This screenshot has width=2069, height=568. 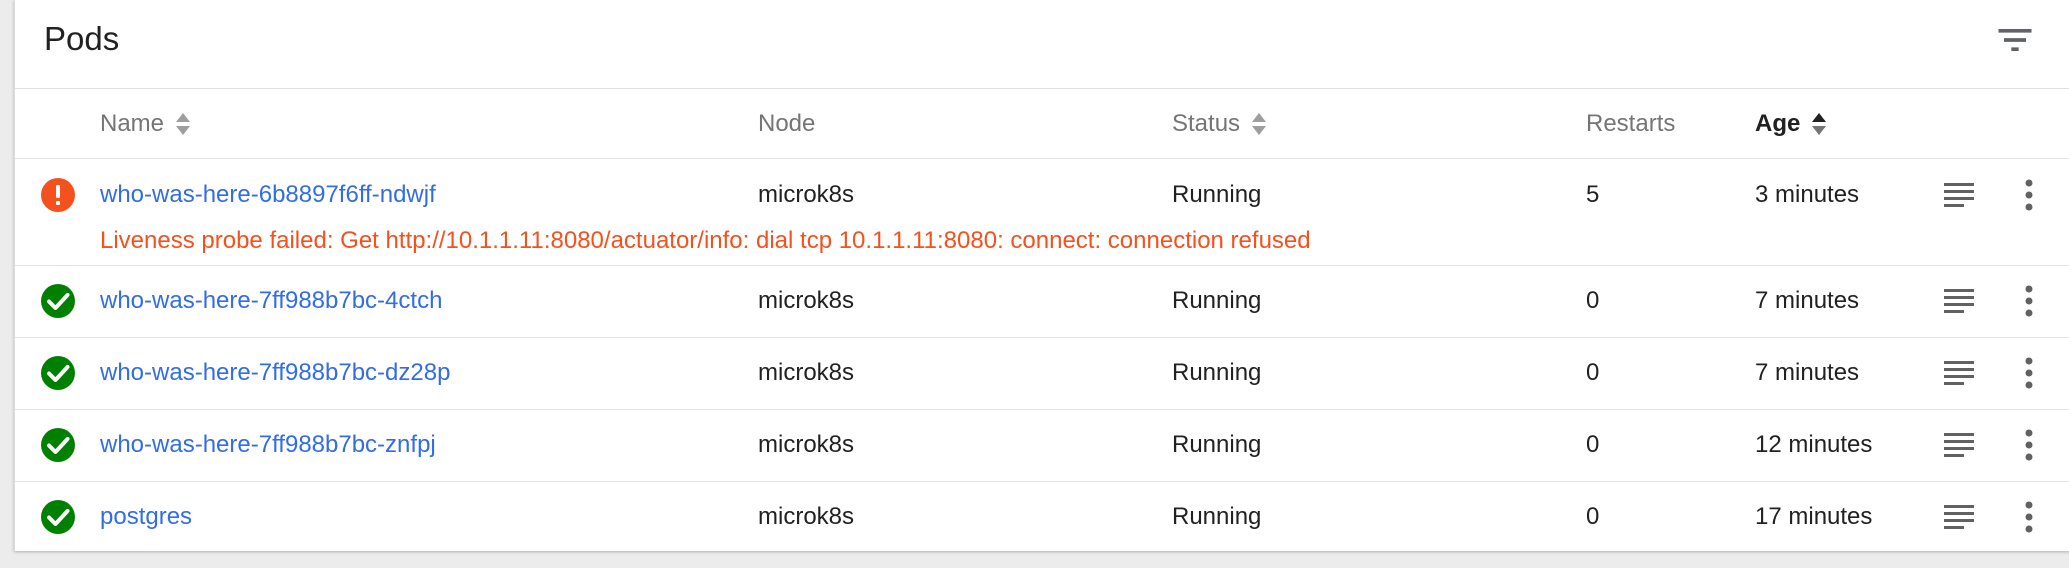 I want to click on column-header-node-label: Node, so click(x=787, y=123).